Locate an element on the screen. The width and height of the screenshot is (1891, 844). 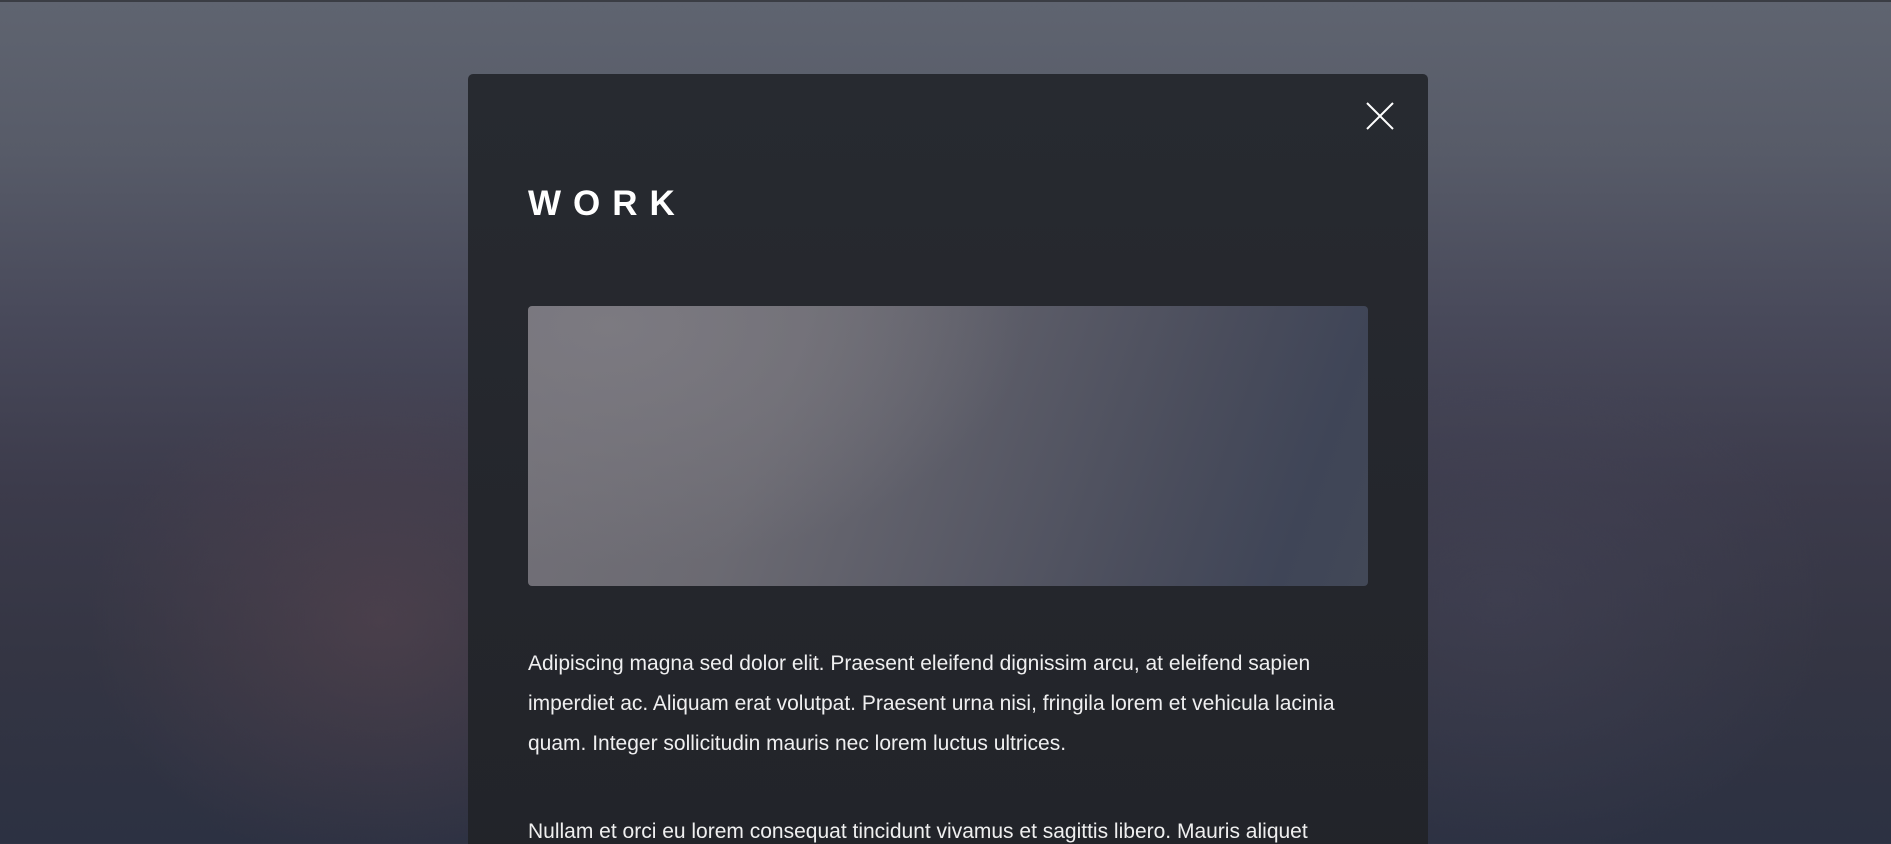
work-image is located at coordinates (948, 446).